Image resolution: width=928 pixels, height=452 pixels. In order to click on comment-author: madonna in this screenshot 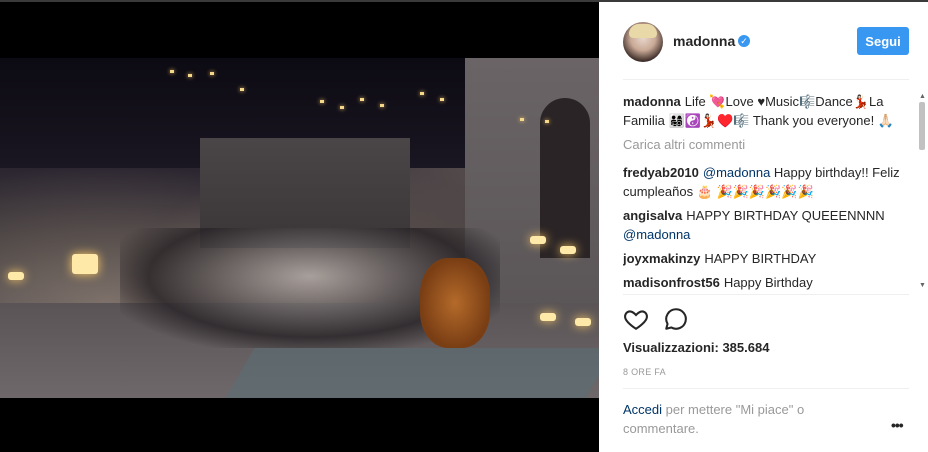, I will do `click(652, 101)`.